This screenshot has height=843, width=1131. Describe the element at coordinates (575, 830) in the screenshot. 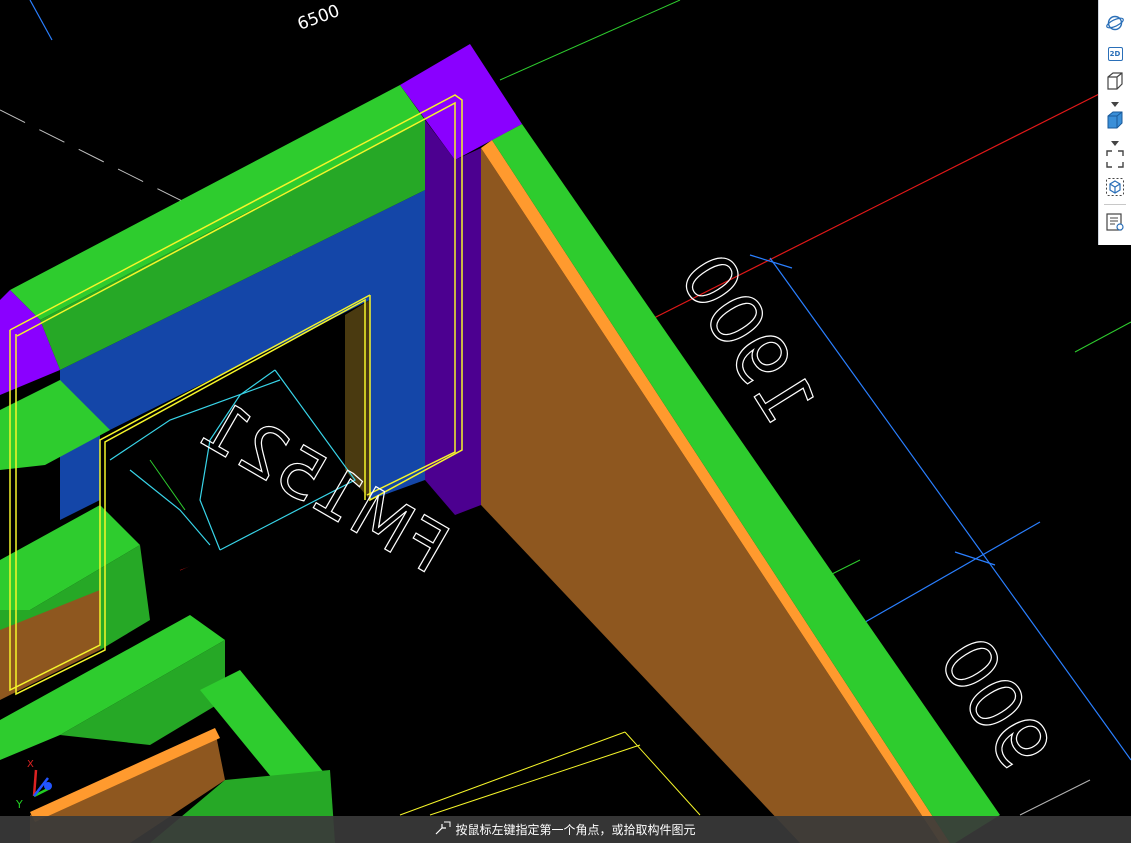

I see `status-message: 按鼠标左键指定第一个角点，或拾取构件图元` at that location.